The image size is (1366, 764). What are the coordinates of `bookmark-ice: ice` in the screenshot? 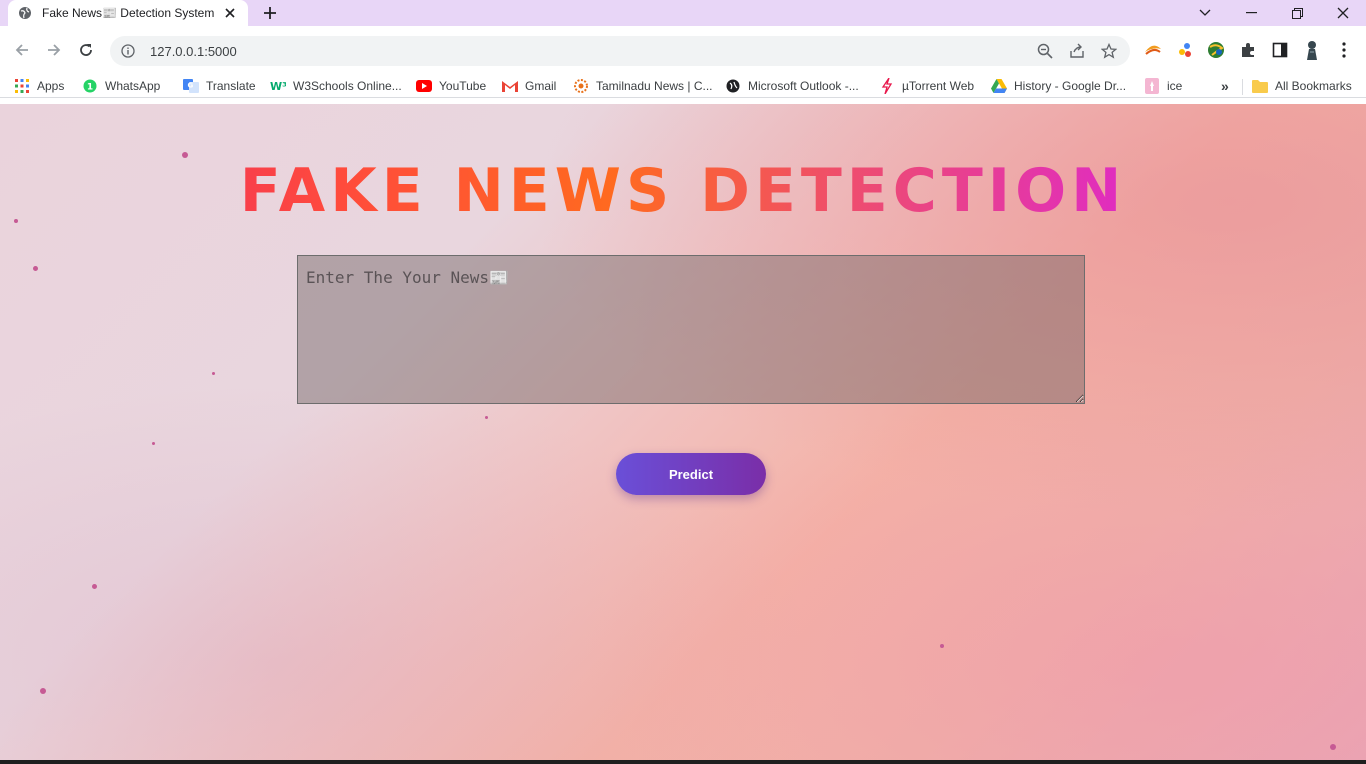 It's located at (1163, 86).